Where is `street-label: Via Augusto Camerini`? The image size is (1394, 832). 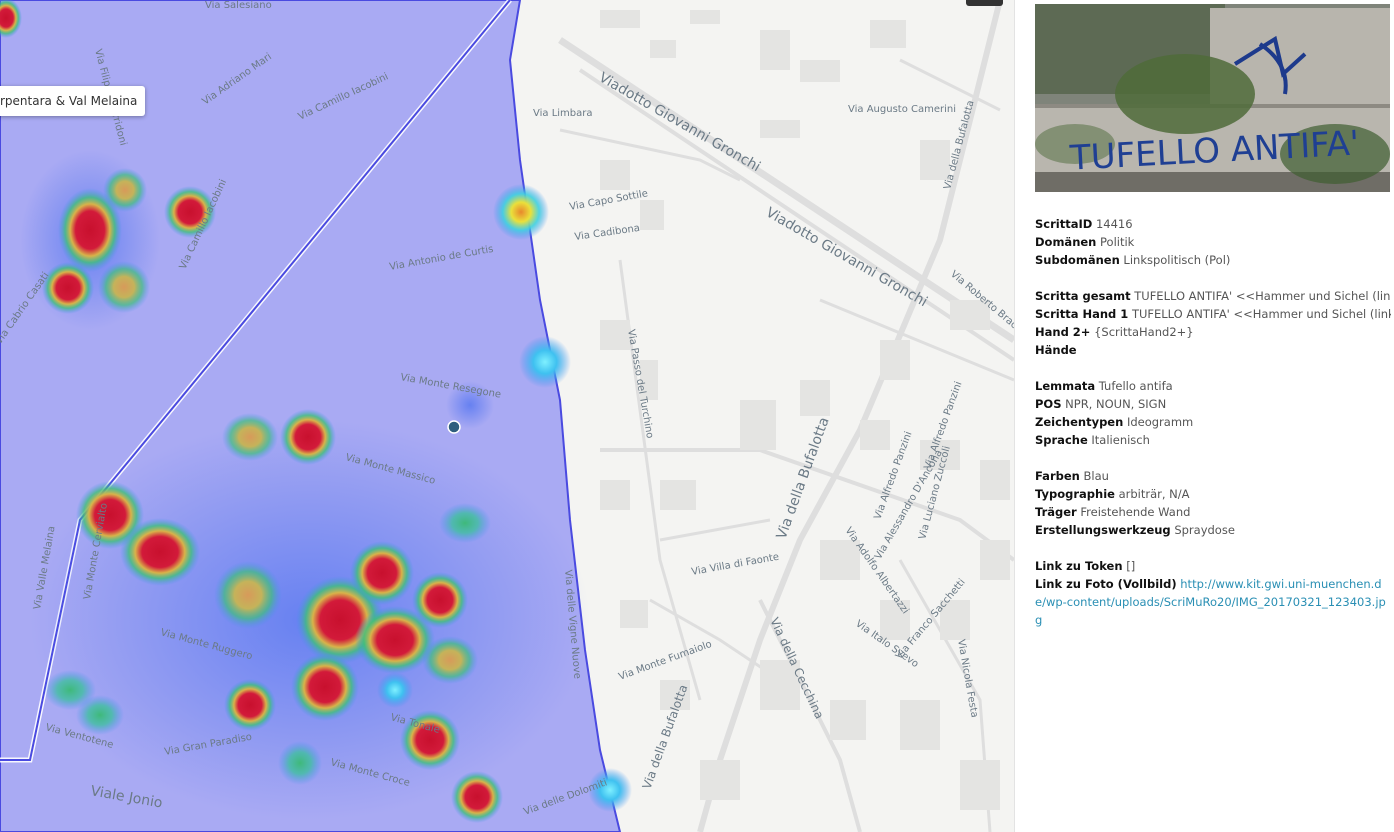
street-label: Via Augusto Camerini is located at coordinates (902, 109).